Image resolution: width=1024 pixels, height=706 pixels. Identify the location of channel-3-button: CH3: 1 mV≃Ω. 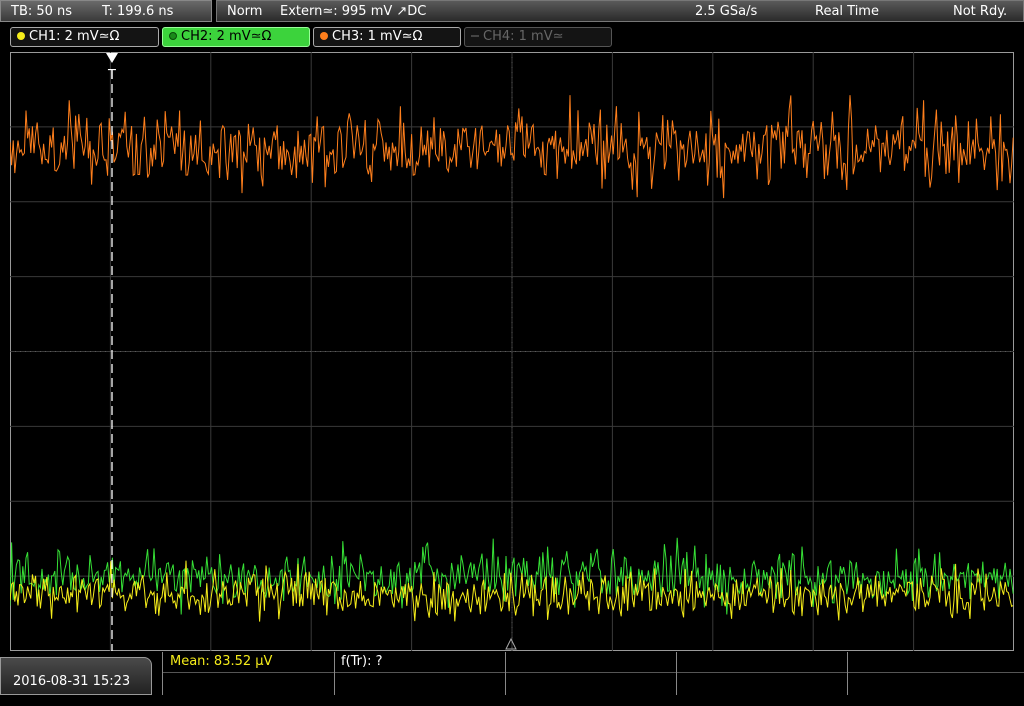
(387, 37).